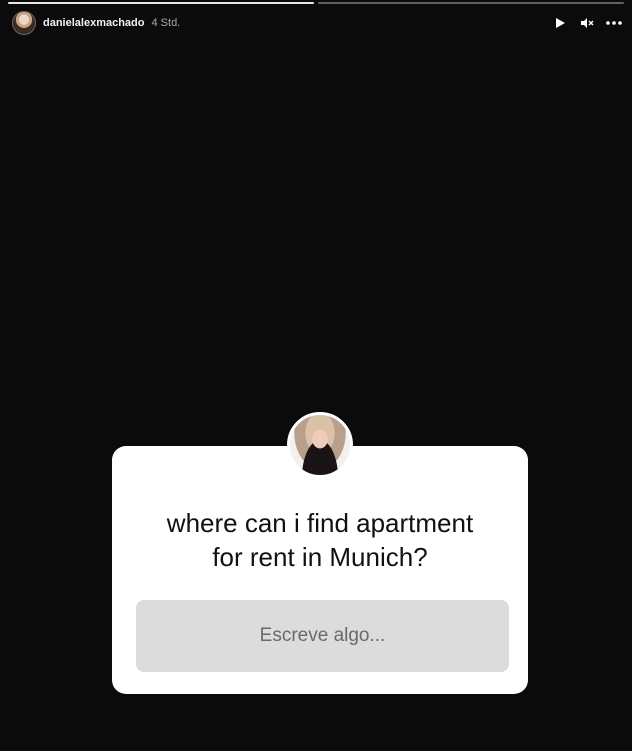 This screenshot has height=751, width=632. What do you see at coordinates (166, 23) in the screenshot?
I see `post-time: 4 Std.` at bounding box center [166, 23].